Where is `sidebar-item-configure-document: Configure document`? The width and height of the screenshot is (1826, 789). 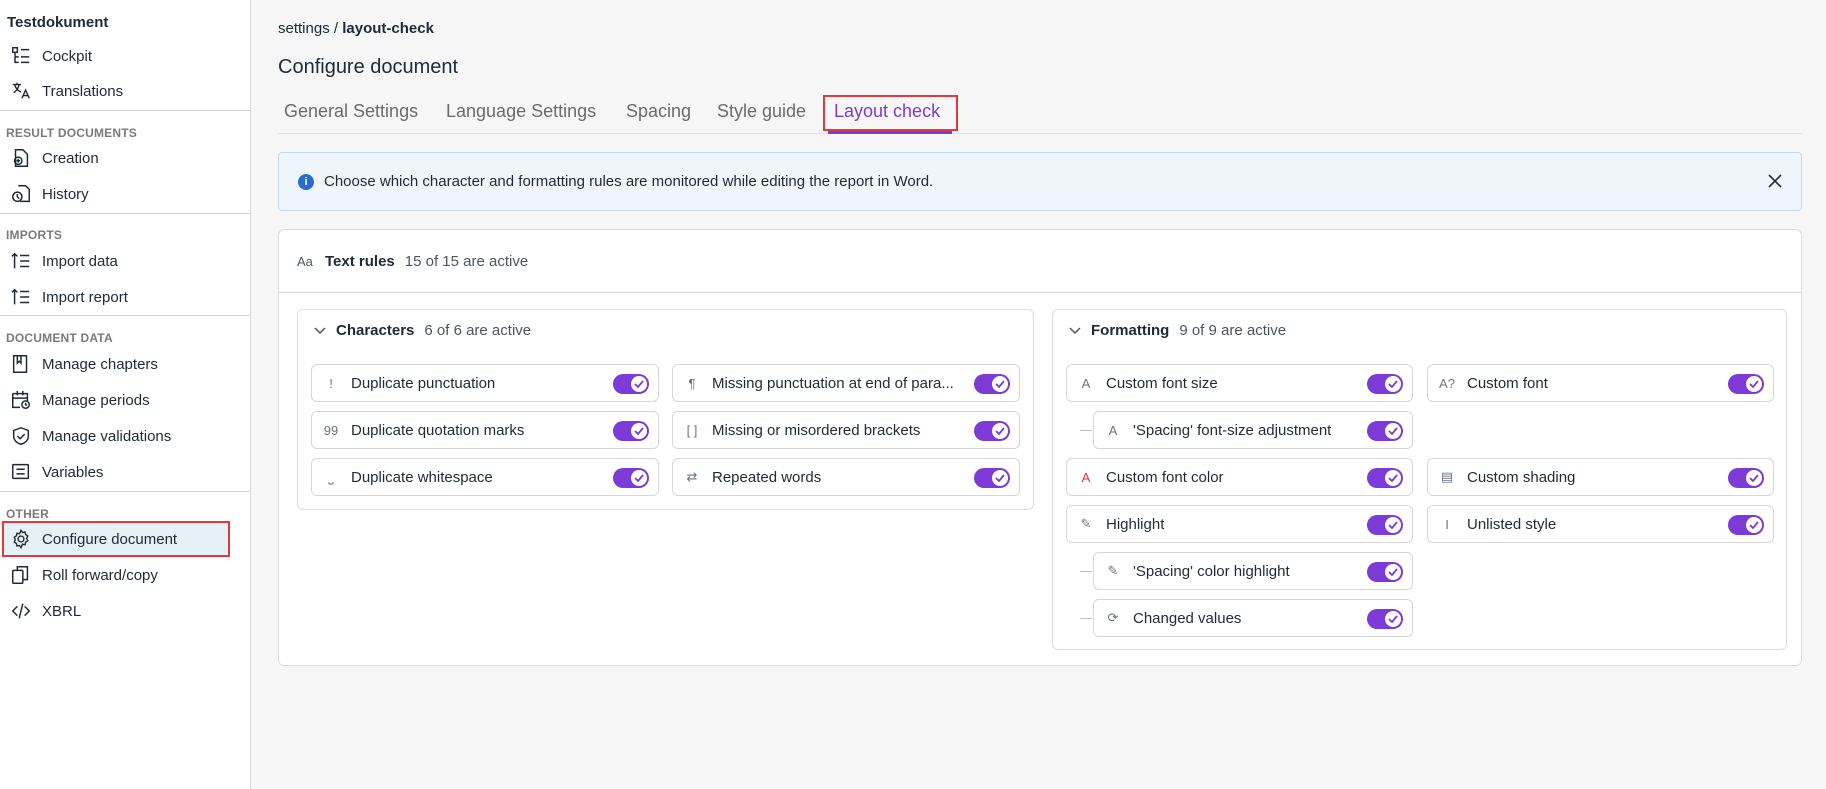
sidebar-item-configure-document: Configure document is located at coordinates (116, 539).